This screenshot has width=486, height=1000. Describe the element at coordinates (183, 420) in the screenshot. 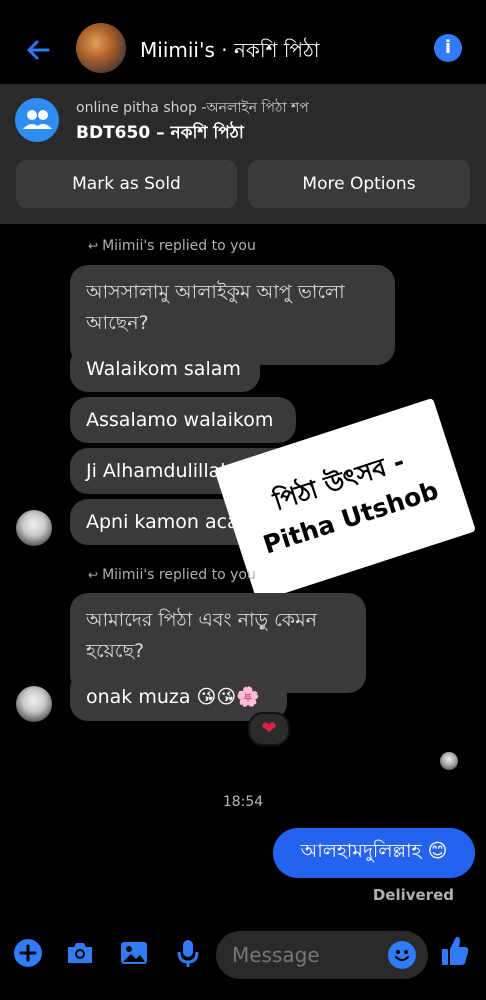

I see `message-bubble: Assalamo walaikom` at that location.